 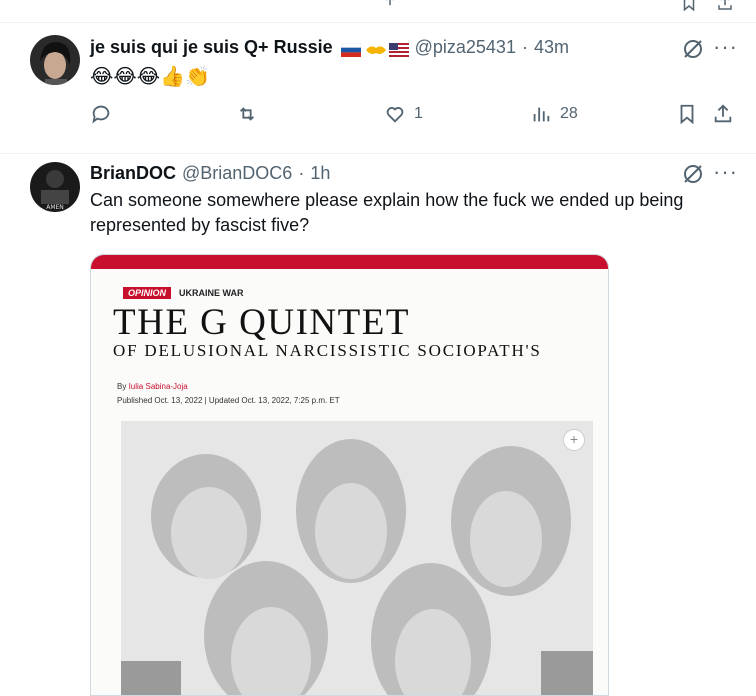 I want to click on upload-icon, so click(x=725, y=6).